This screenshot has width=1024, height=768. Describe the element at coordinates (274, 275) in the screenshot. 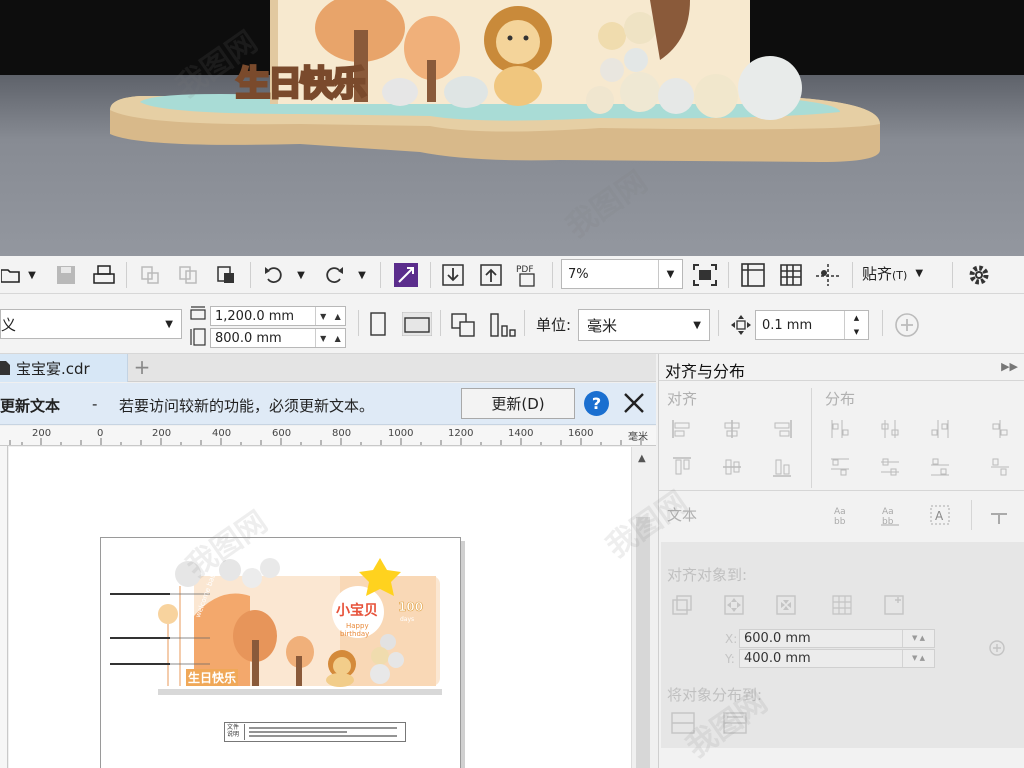

I see `undo-icon` at that location.